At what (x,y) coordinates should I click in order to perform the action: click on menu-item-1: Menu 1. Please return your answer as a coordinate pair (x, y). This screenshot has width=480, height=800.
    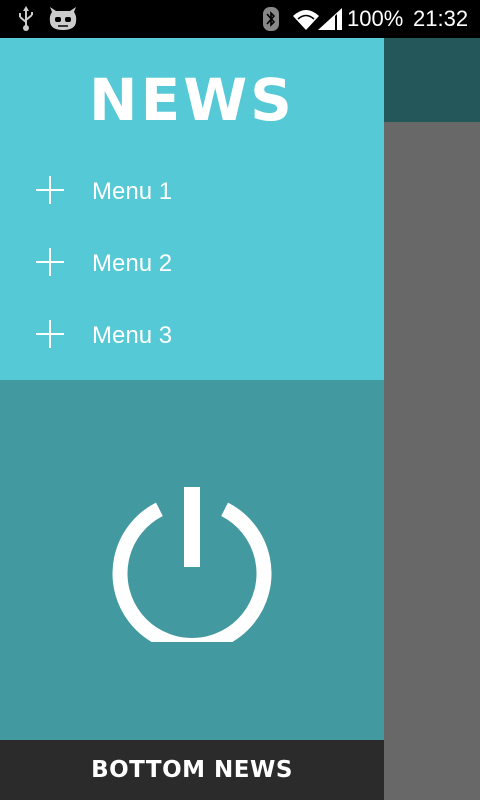
    Looking at the image, I should click on (192, 190).